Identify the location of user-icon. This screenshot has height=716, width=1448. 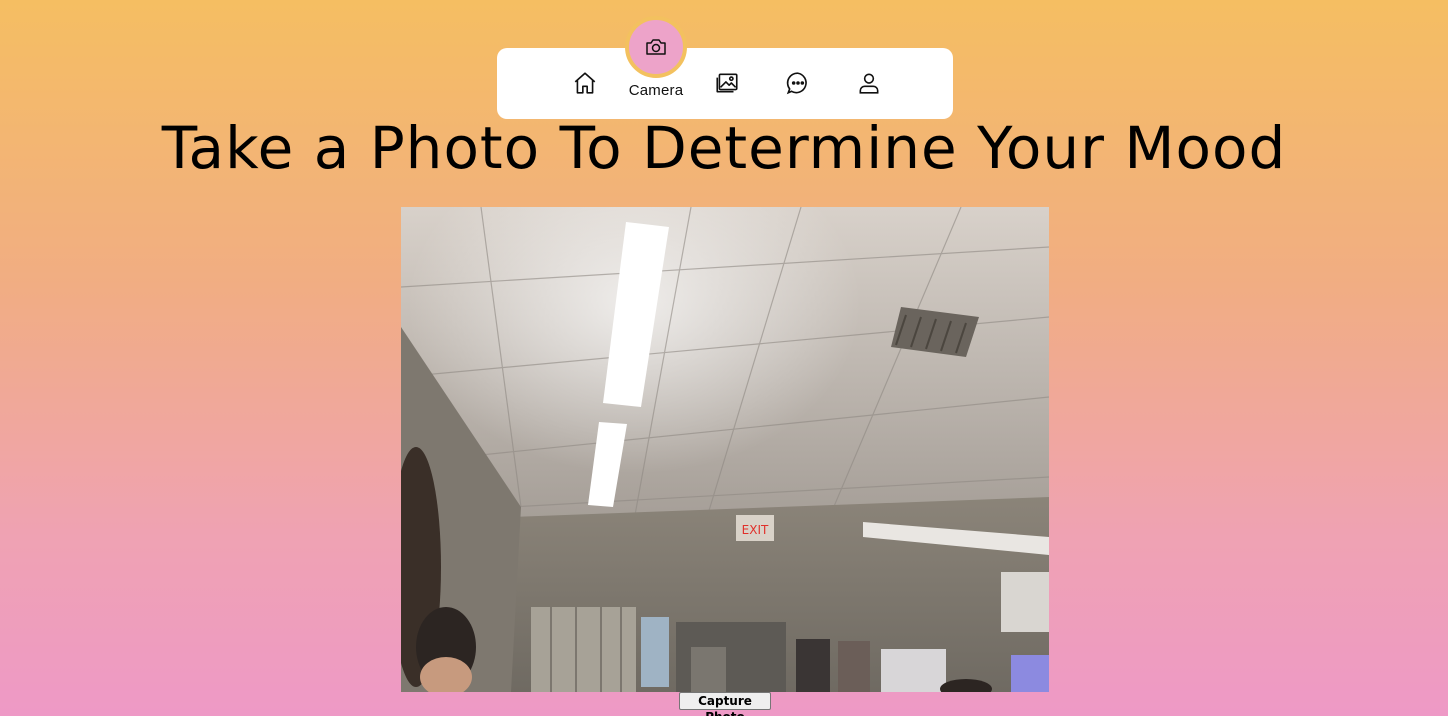
(869, 83).